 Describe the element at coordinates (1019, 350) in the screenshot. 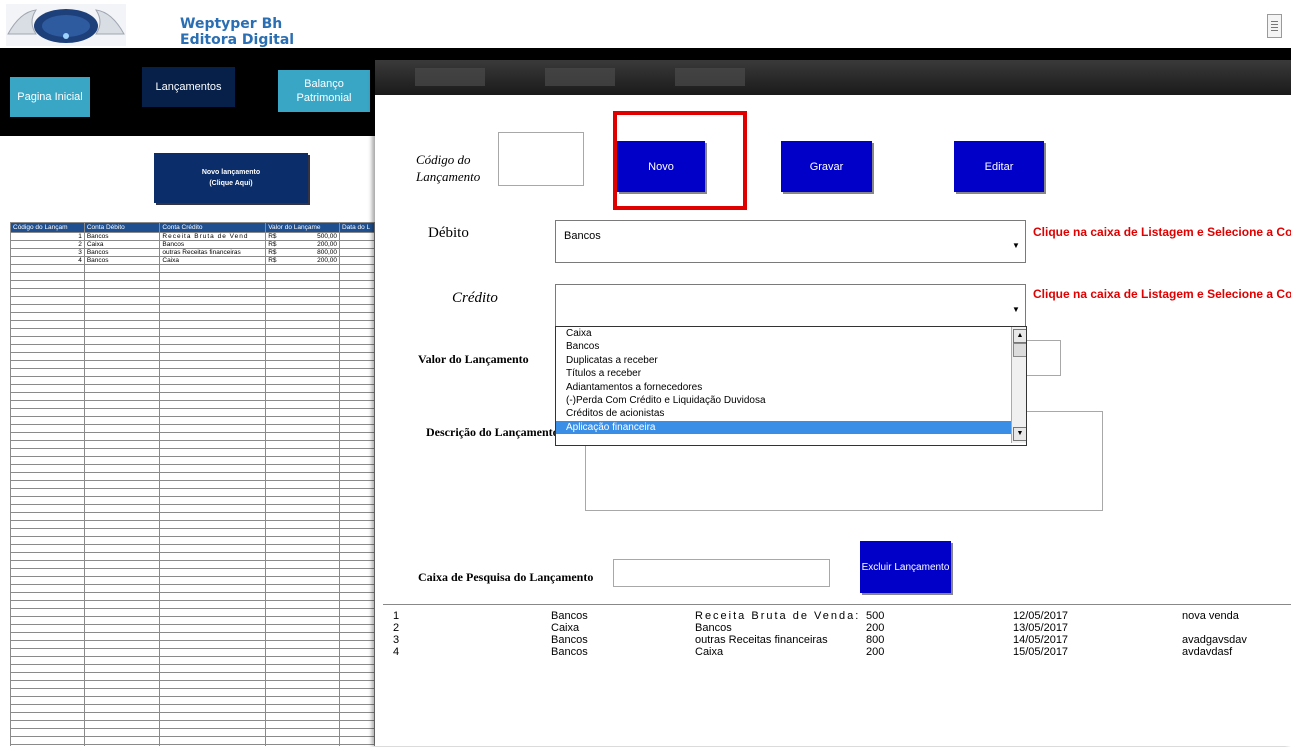

I see `scroll-thumb` at that location.